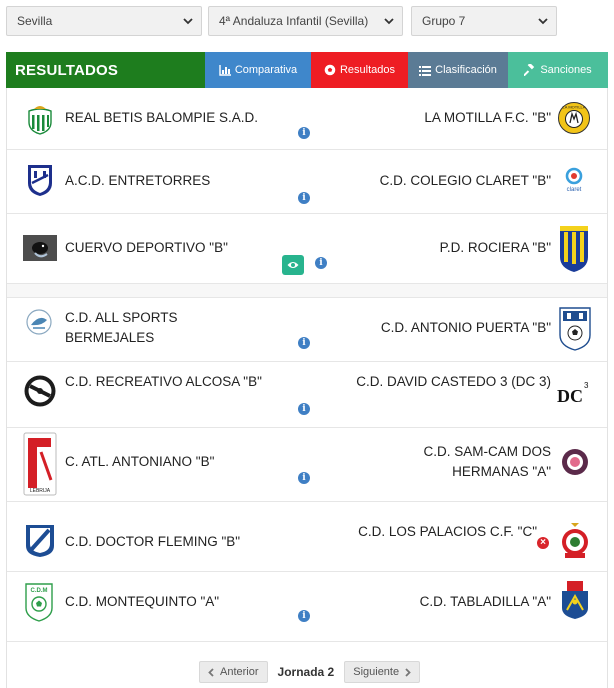 The width and height of the screenshot is (614, 688). Describe the element at coordinates (307, 291) in the screenshot. I see `row-divider` at that location.